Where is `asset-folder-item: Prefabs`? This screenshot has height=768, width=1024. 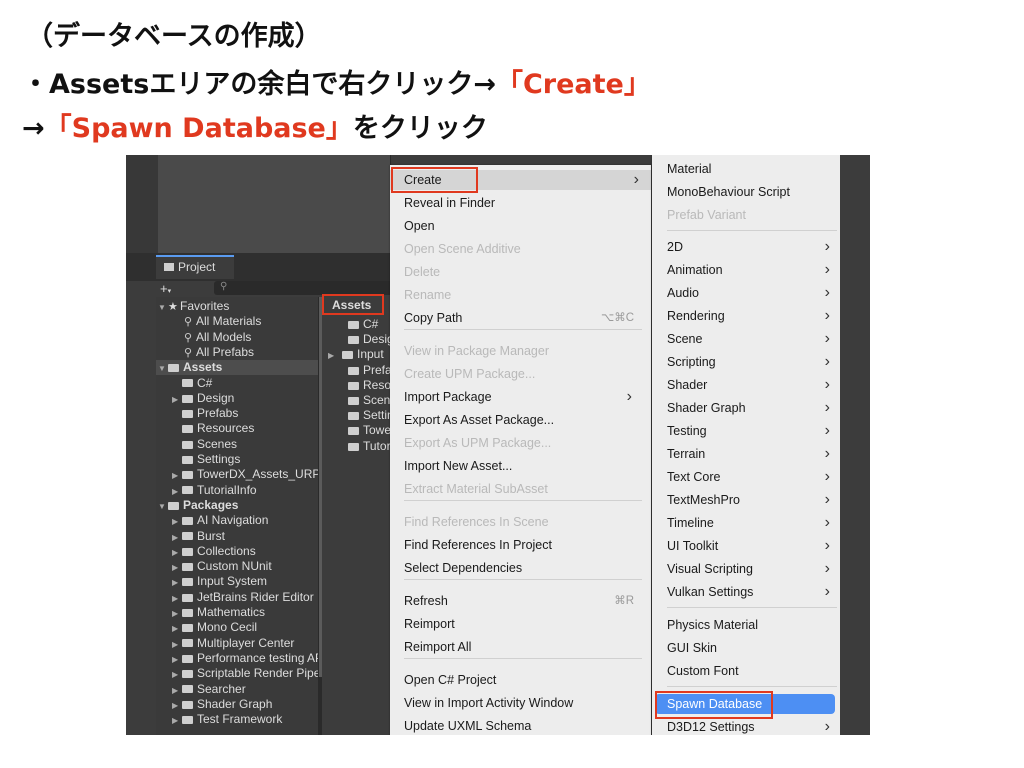 asset-folder-item: Prefabs is located at coordinates (357, 370).